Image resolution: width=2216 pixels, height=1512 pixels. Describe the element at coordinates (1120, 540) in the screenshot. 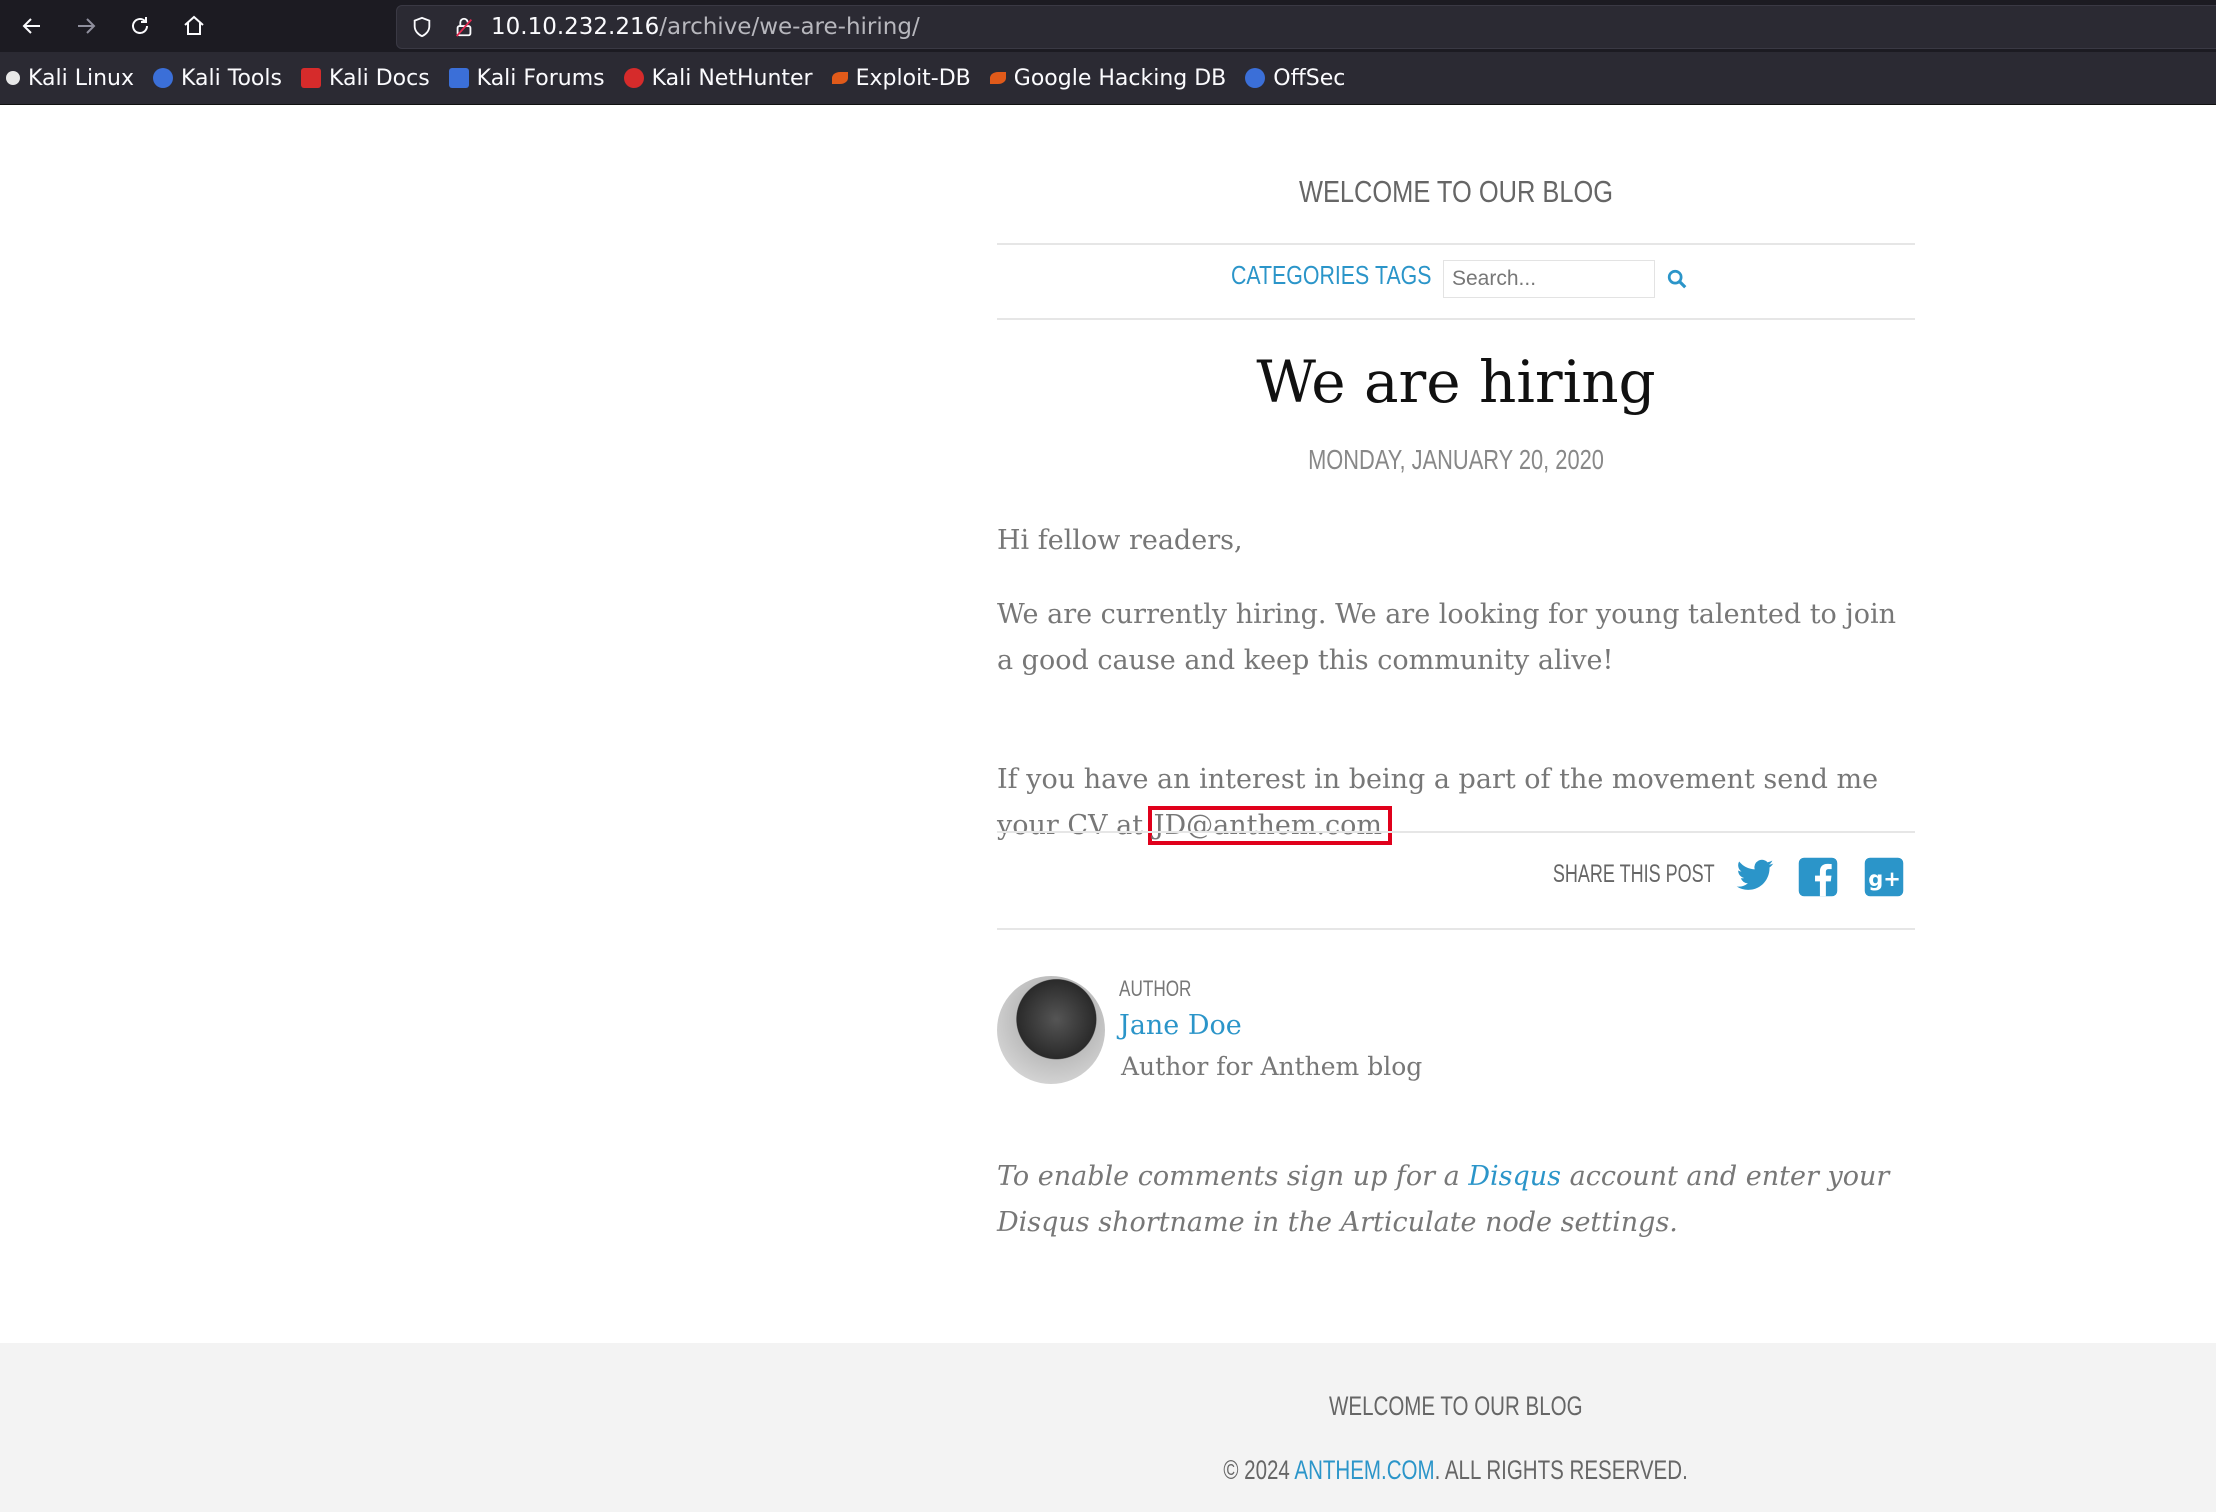

I see `post-paragraph: Hi fellow readers,` at that location.